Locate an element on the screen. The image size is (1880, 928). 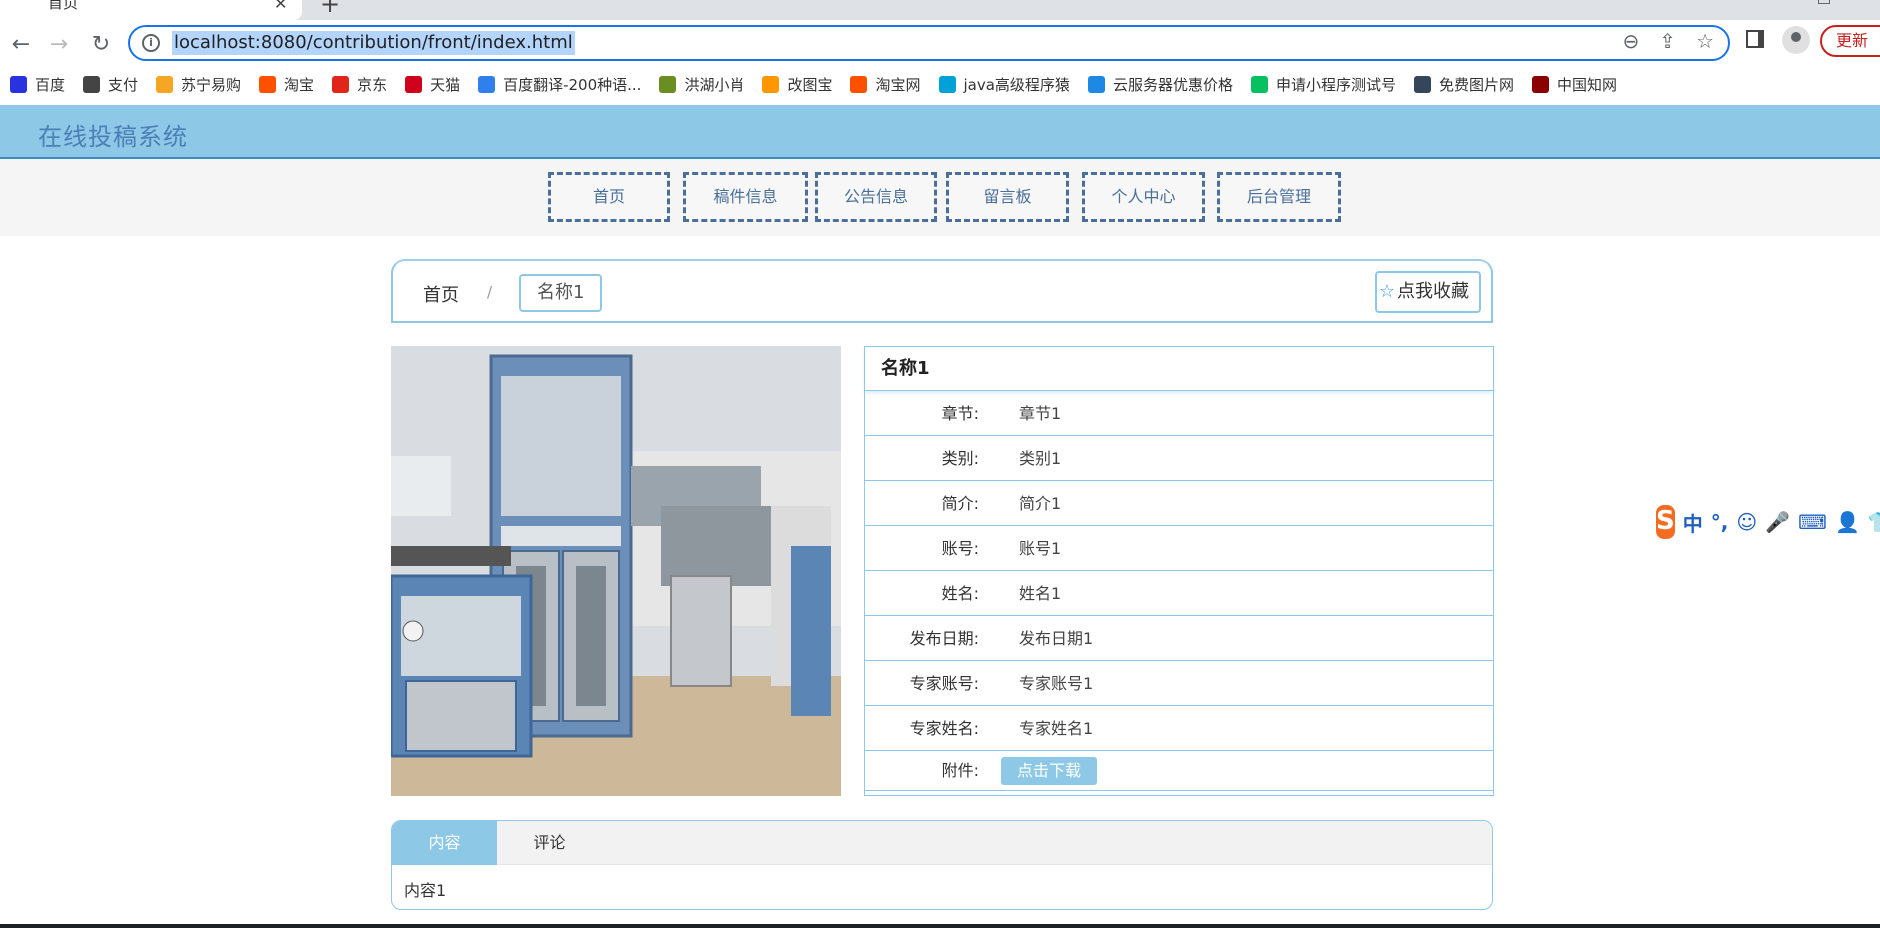
detail-row-attachment: 附件: 点击下载 is located at coordinates (1179, 771).